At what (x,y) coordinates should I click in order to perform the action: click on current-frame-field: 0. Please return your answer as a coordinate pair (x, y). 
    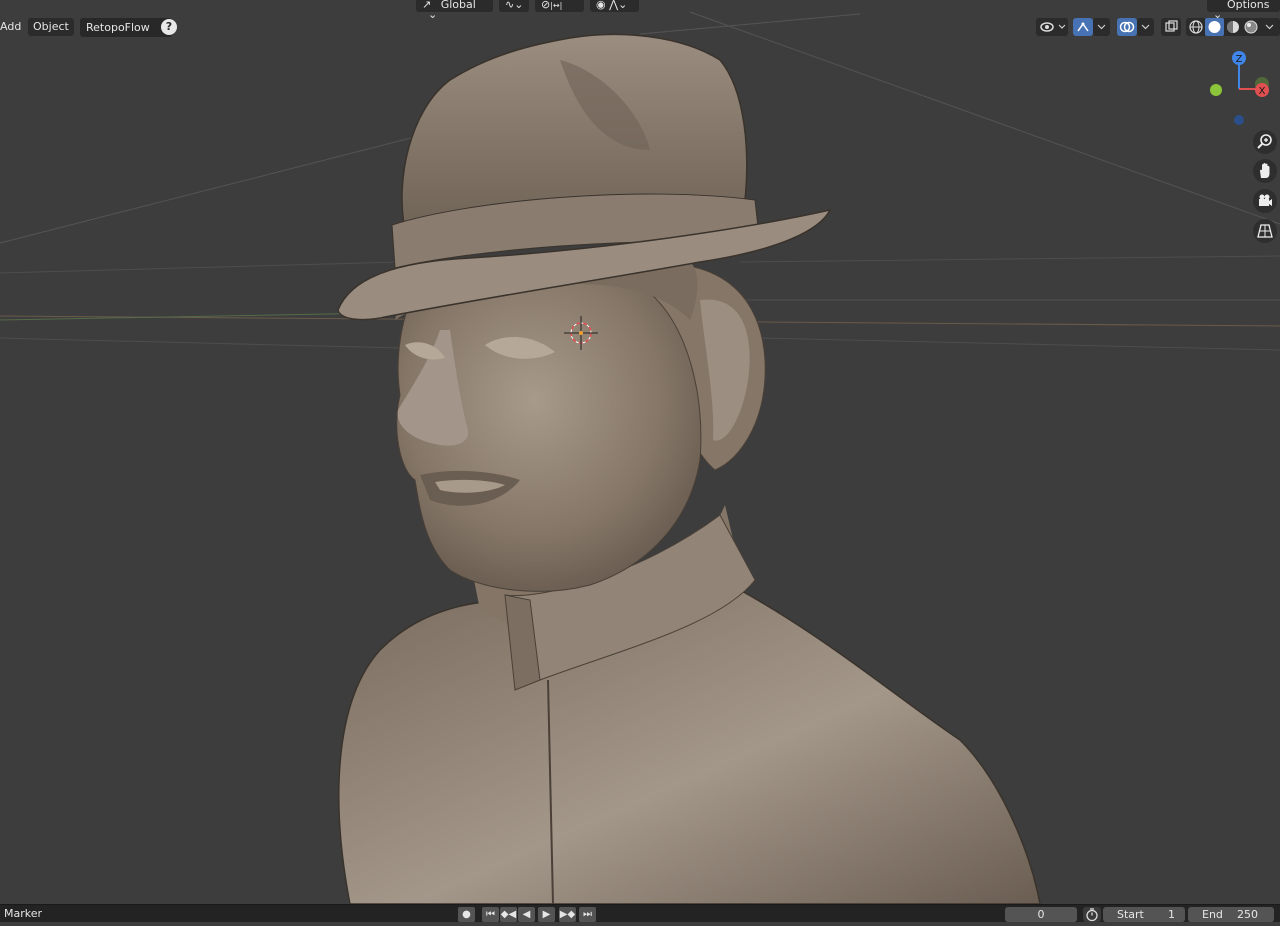
    Looking at the image, I should click on (1041, 914).